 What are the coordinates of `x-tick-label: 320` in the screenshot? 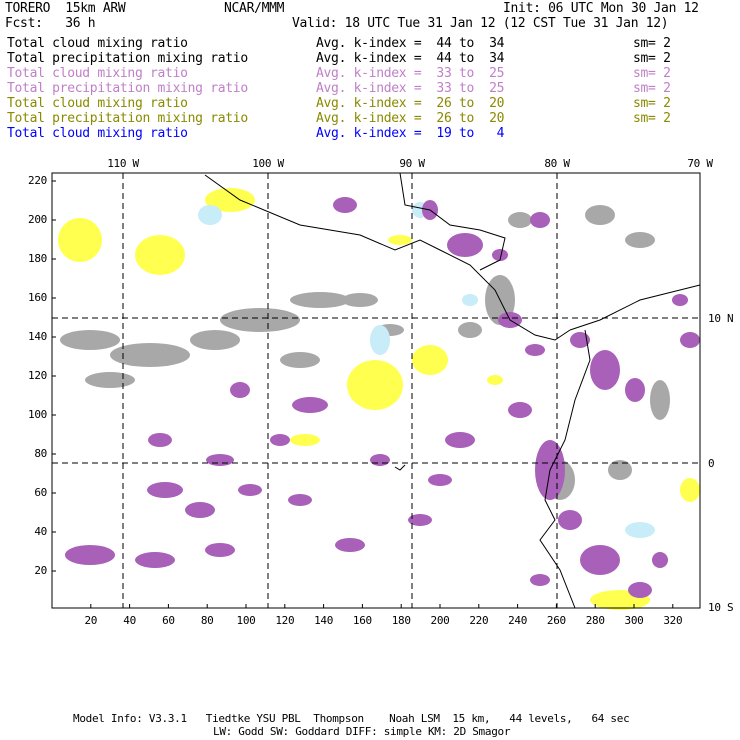 It's located at (673, 620).